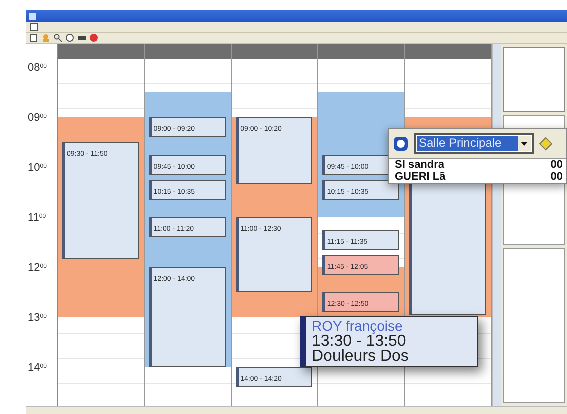 This screenshot has width=567, height=414. I want to click on caret-icon, so click(524, 143).